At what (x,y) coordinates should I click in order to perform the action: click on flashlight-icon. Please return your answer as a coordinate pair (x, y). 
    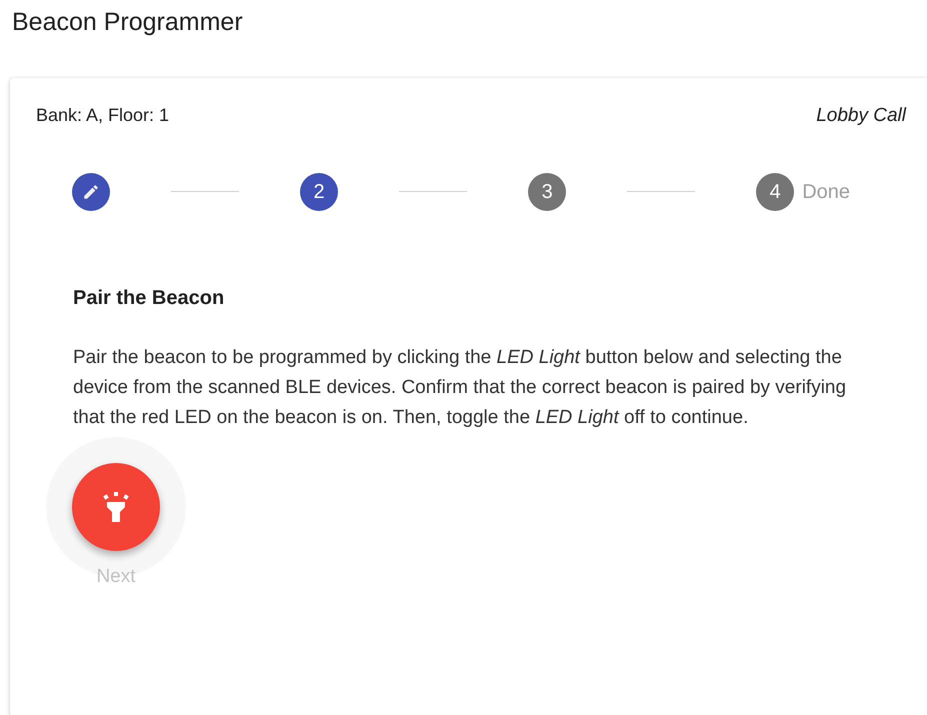
    Looking at the image, I should click on (116, 507).